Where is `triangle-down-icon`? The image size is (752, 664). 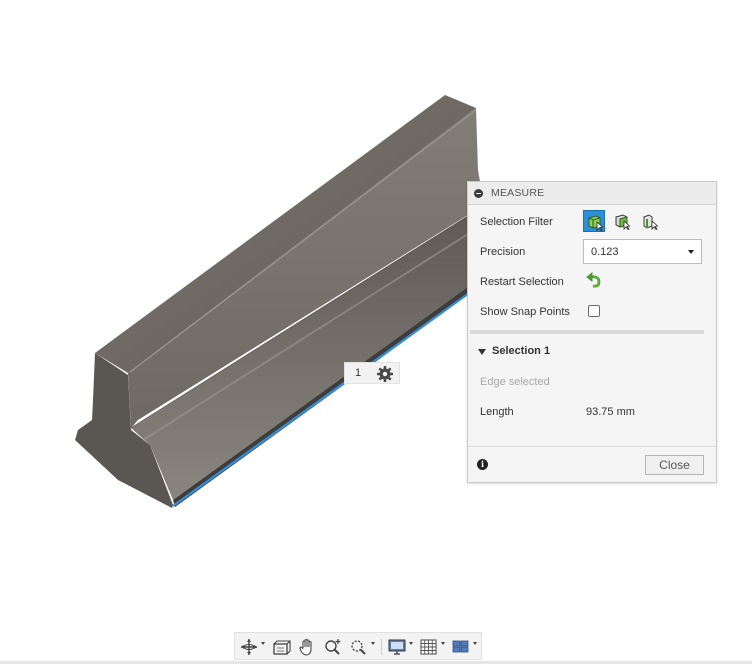
triangle-down-icon is located at coordinates (482, 352).